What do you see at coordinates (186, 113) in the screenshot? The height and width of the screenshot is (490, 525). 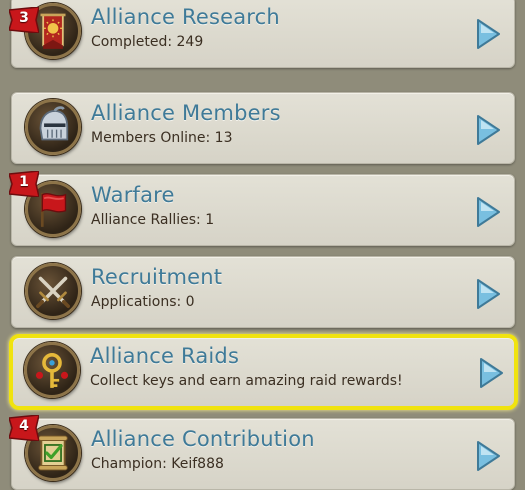 I see `menu-item-title: Alliance Members` at bounding box center [186, 113].